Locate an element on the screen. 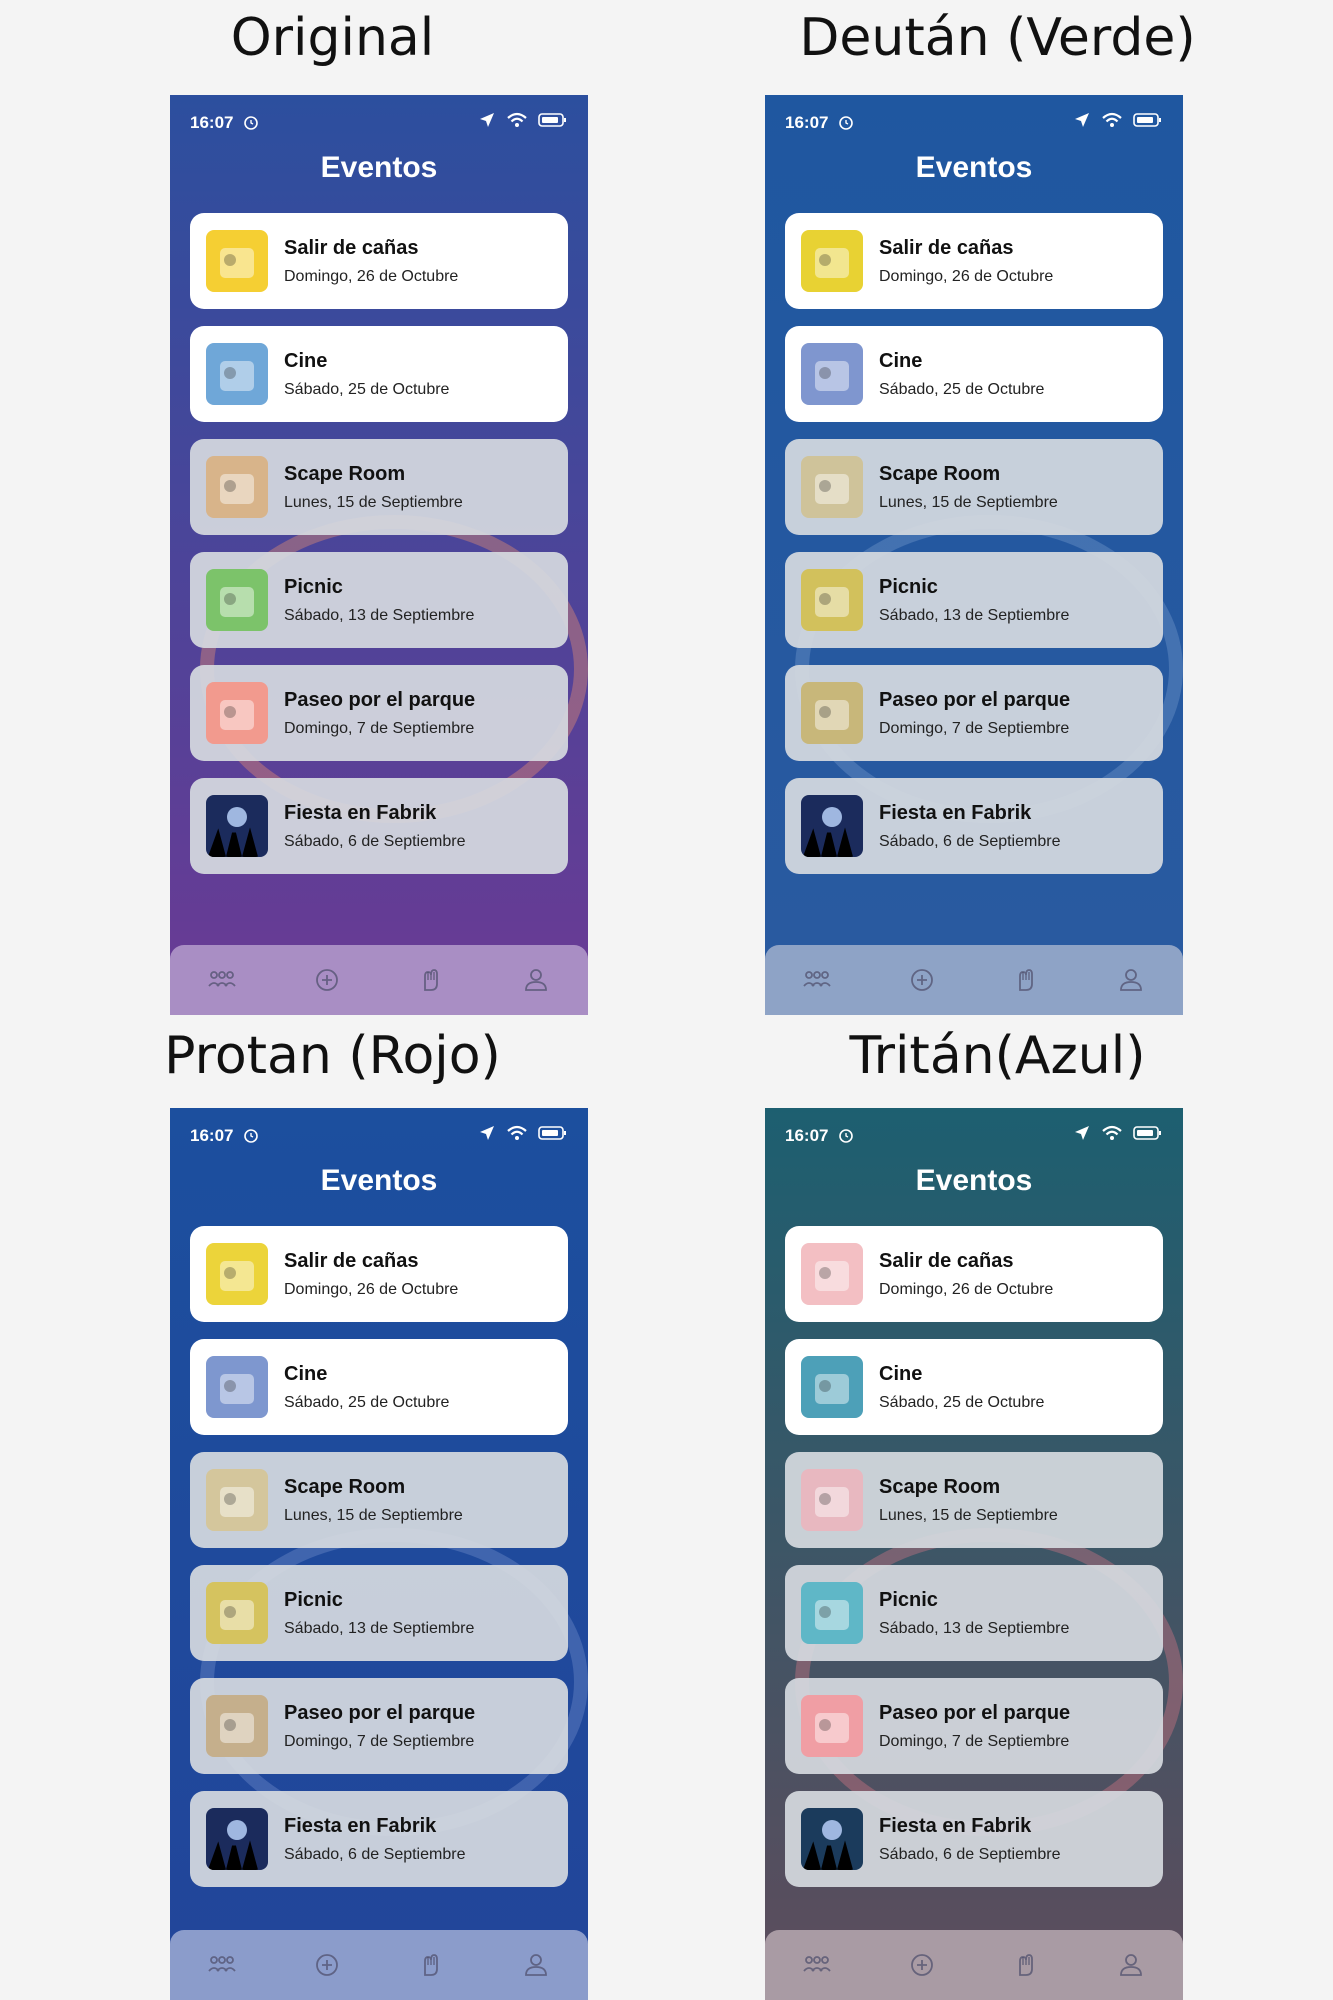 This screenshot has height=2000, width=1333. variant-title: Tritán(Azul) is located at coordinates (997, 1056).